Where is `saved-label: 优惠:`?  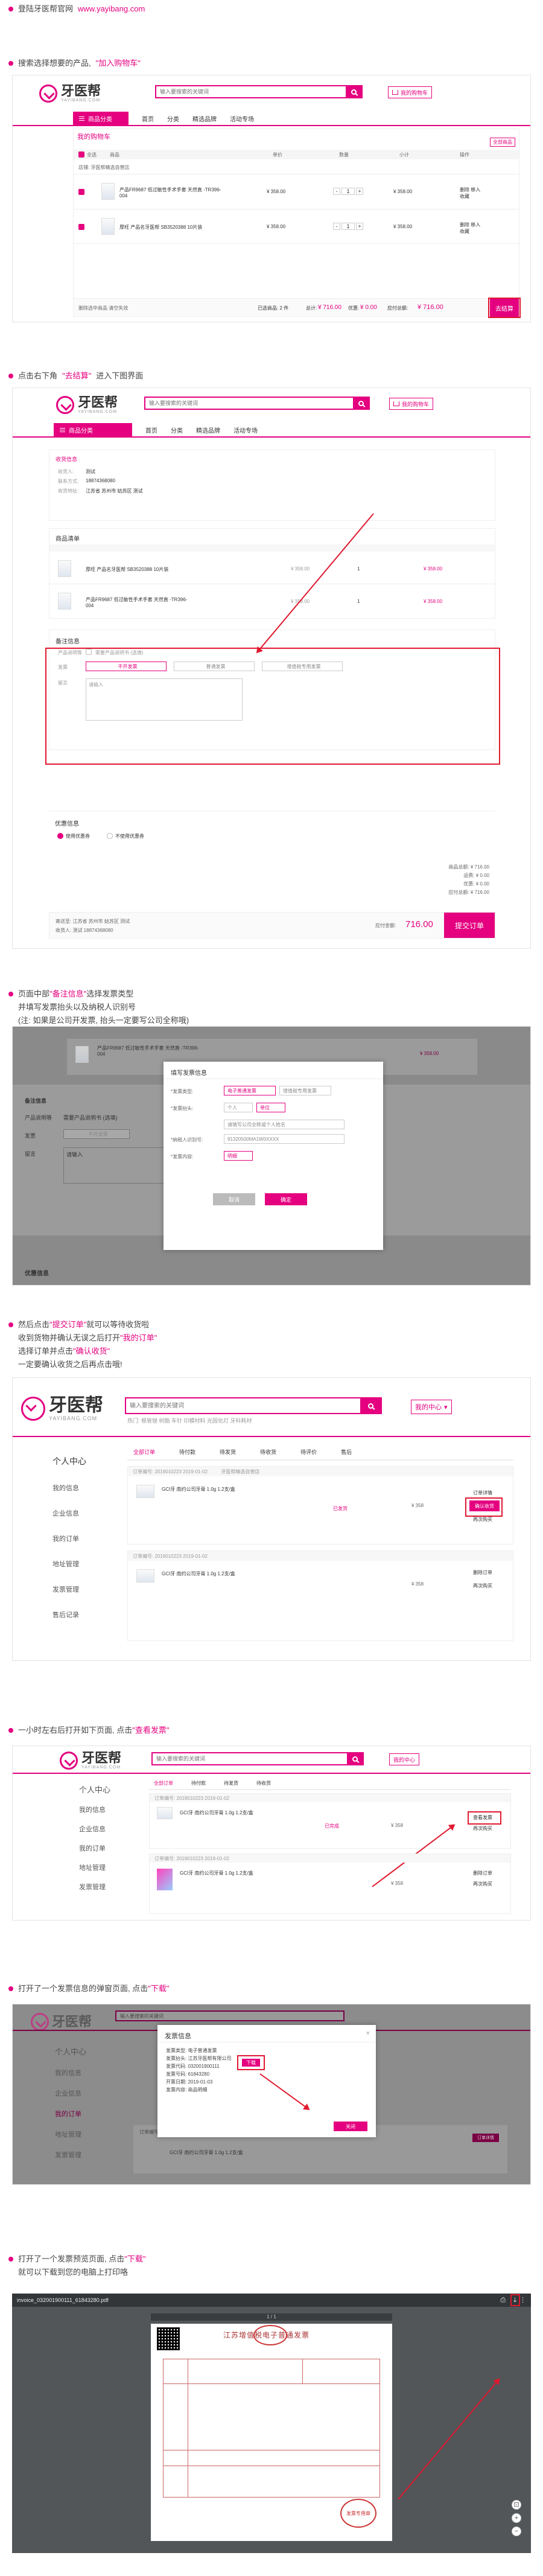
saved-label: 优惠: is located at coordinates (354, 308).